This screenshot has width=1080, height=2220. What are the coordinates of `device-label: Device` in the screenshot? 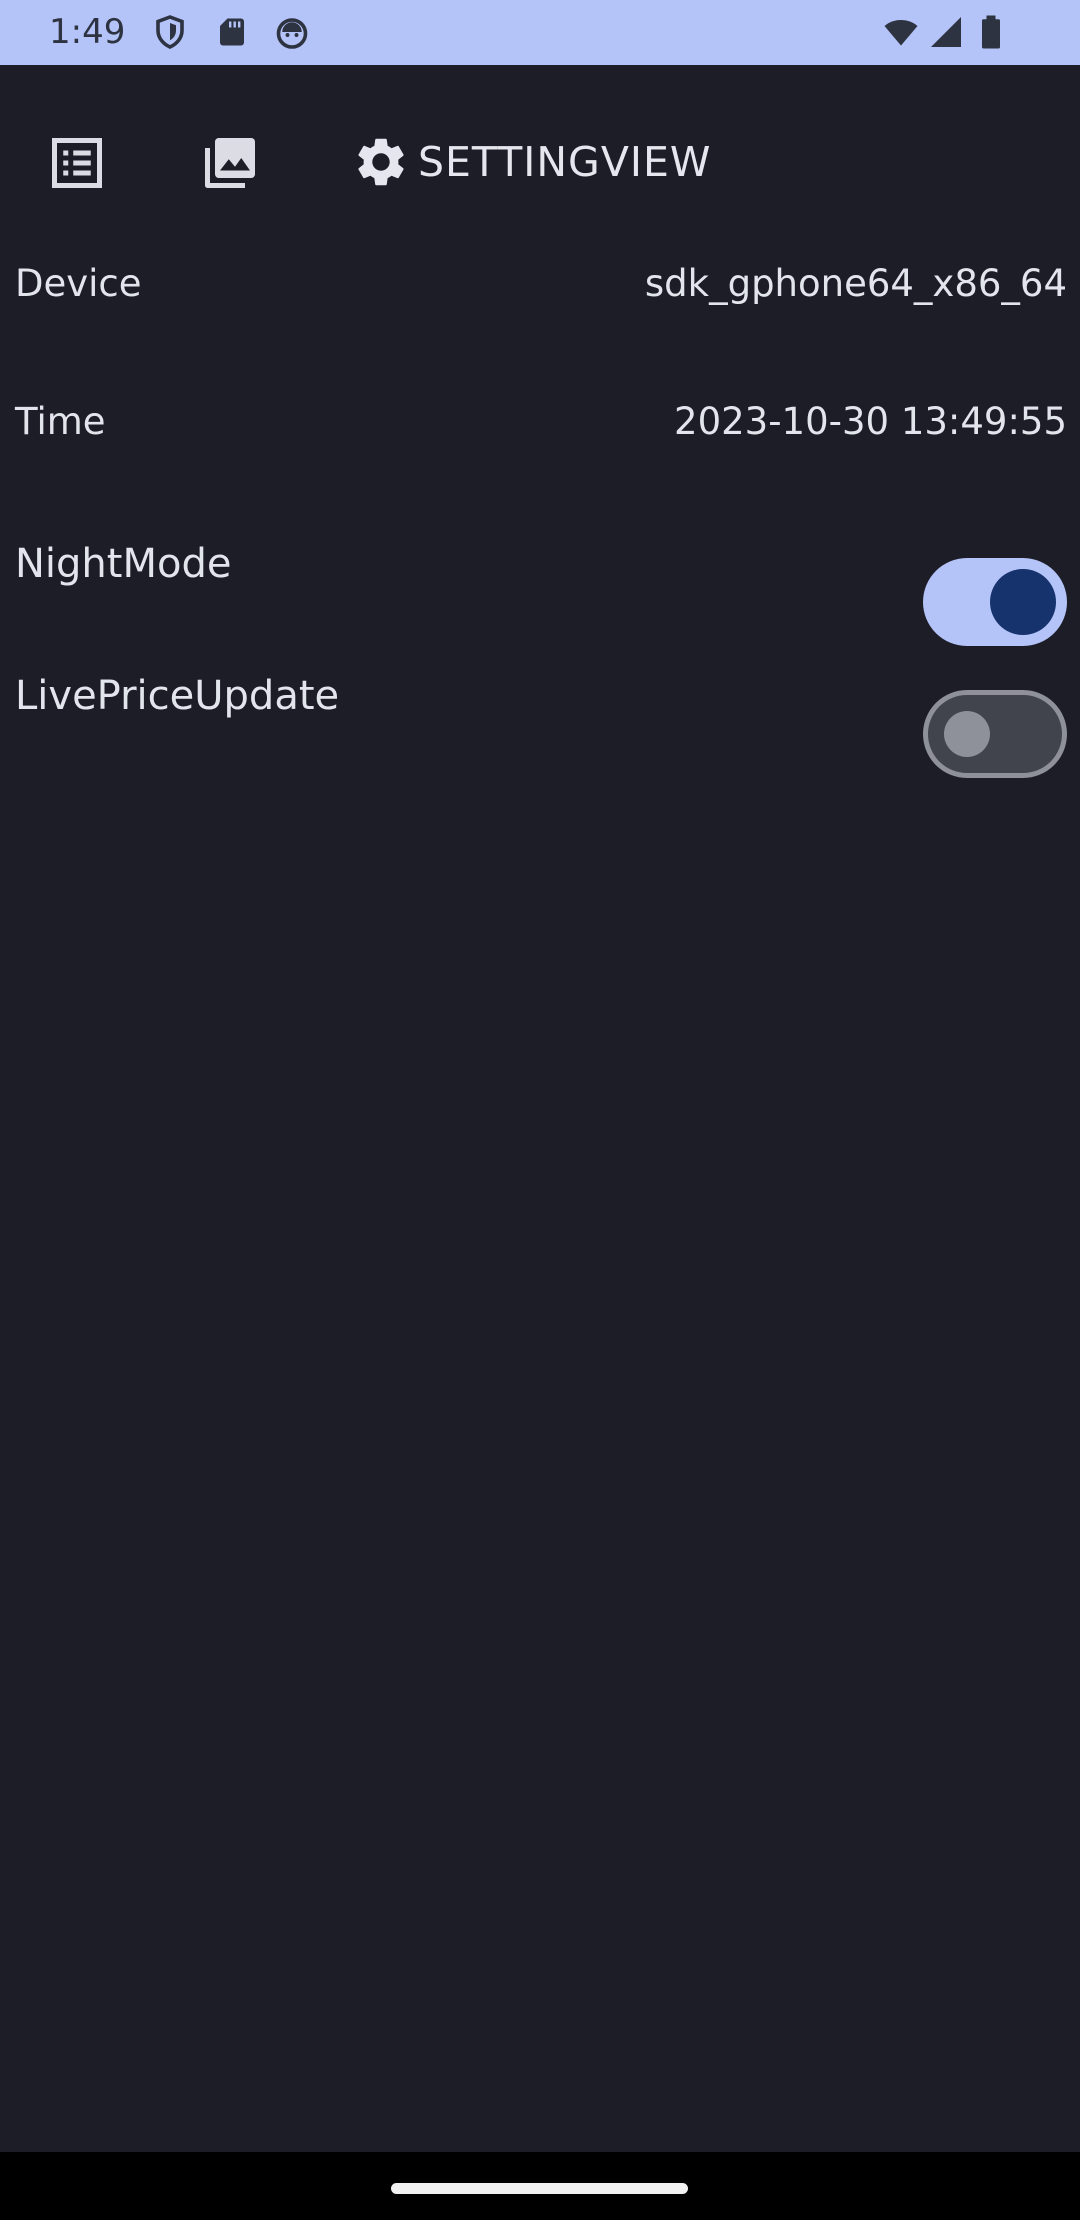 It's located at (78, 283).